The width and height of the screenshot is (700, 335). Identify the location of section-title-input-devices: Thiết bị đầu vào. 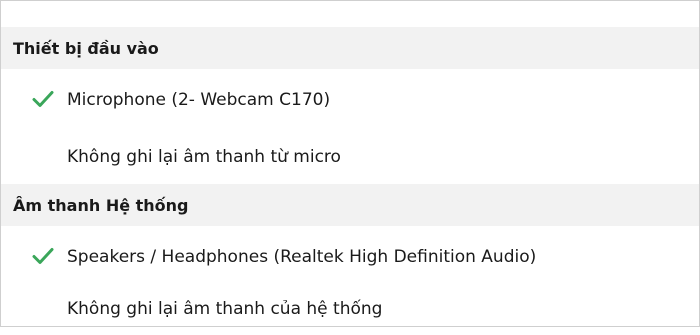
(86, 48).